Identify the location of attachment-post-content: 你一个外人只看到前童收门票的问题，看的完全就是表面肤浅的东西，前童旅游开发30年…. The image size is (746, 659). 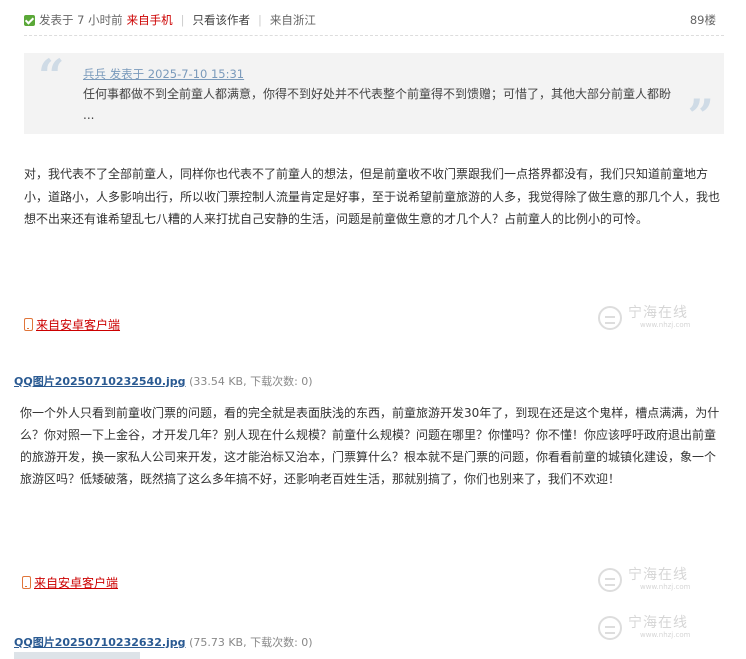
(370, 446).